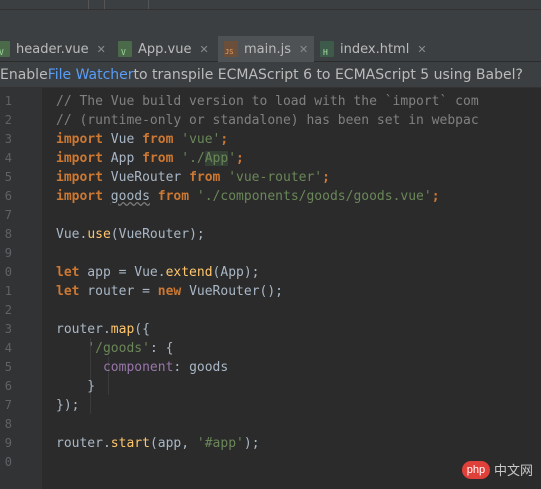 The height and width of the screenshot is (489, 541). What do you see at coordinates (76, 386) in the screenshot?
I see `code-line-16: }` at bounding box center [76, 386].